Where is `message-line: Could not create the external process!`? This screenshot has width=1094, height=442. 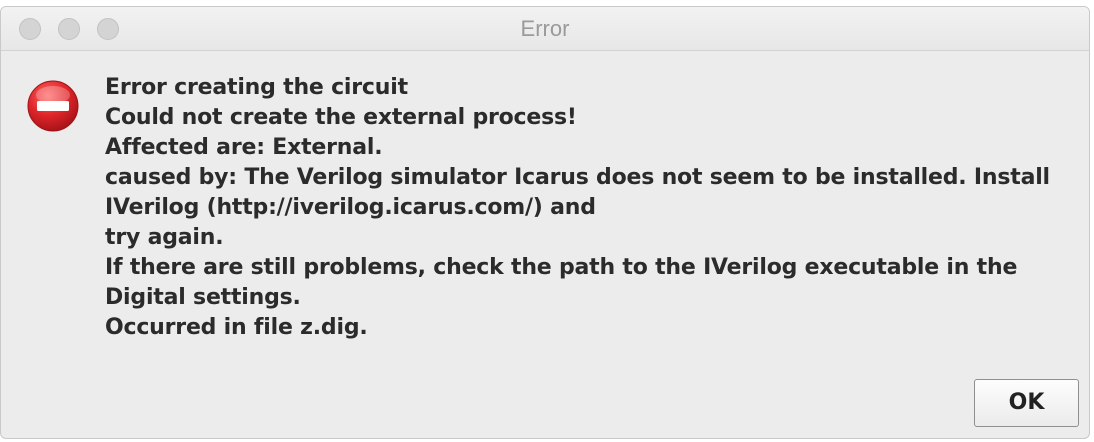
message-line: Could not create the external process! is located at coordinates (341, 117).